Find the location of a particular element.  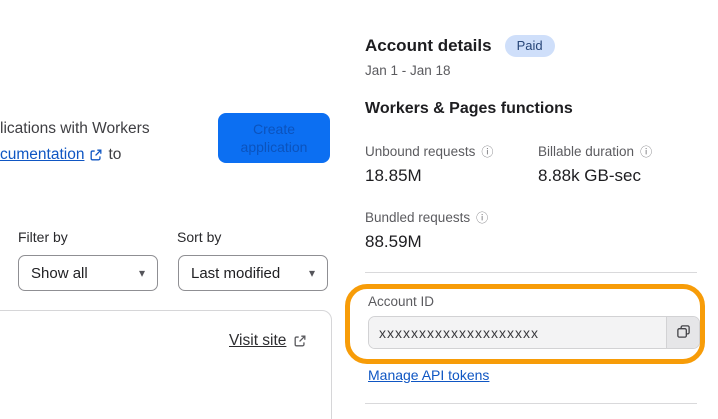

account-id-input is located at coordinates (517, 332).